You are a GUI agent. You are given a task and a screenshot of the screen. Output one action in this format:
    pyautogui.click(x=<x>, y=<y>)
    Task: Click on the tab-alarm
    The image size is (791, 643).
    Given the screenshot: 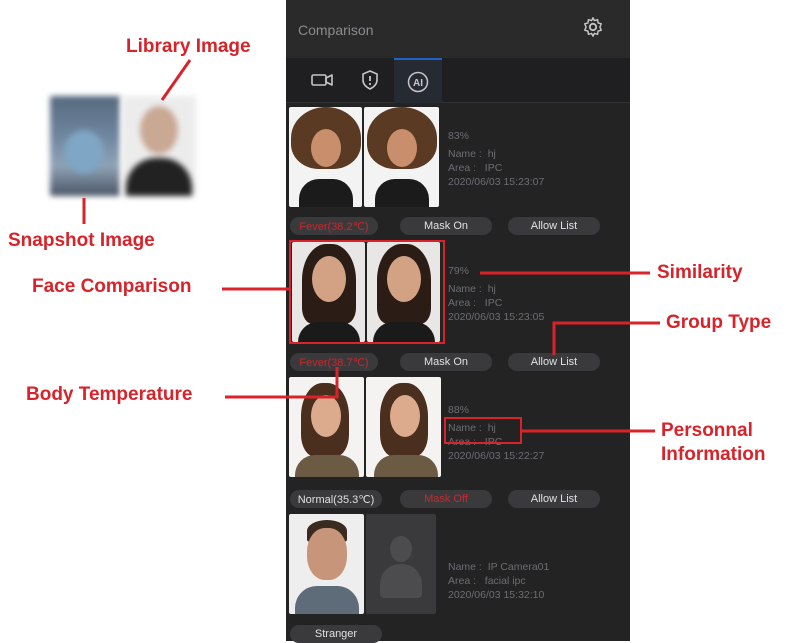 What is the action you would take?
    pyautogui.click(x=370, y=80)
    